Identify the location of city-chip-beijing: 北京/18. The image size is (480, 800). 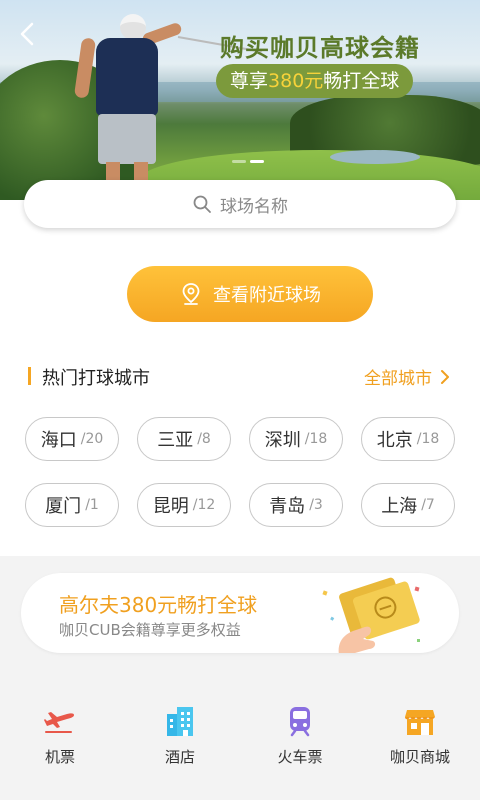
(408, 439).